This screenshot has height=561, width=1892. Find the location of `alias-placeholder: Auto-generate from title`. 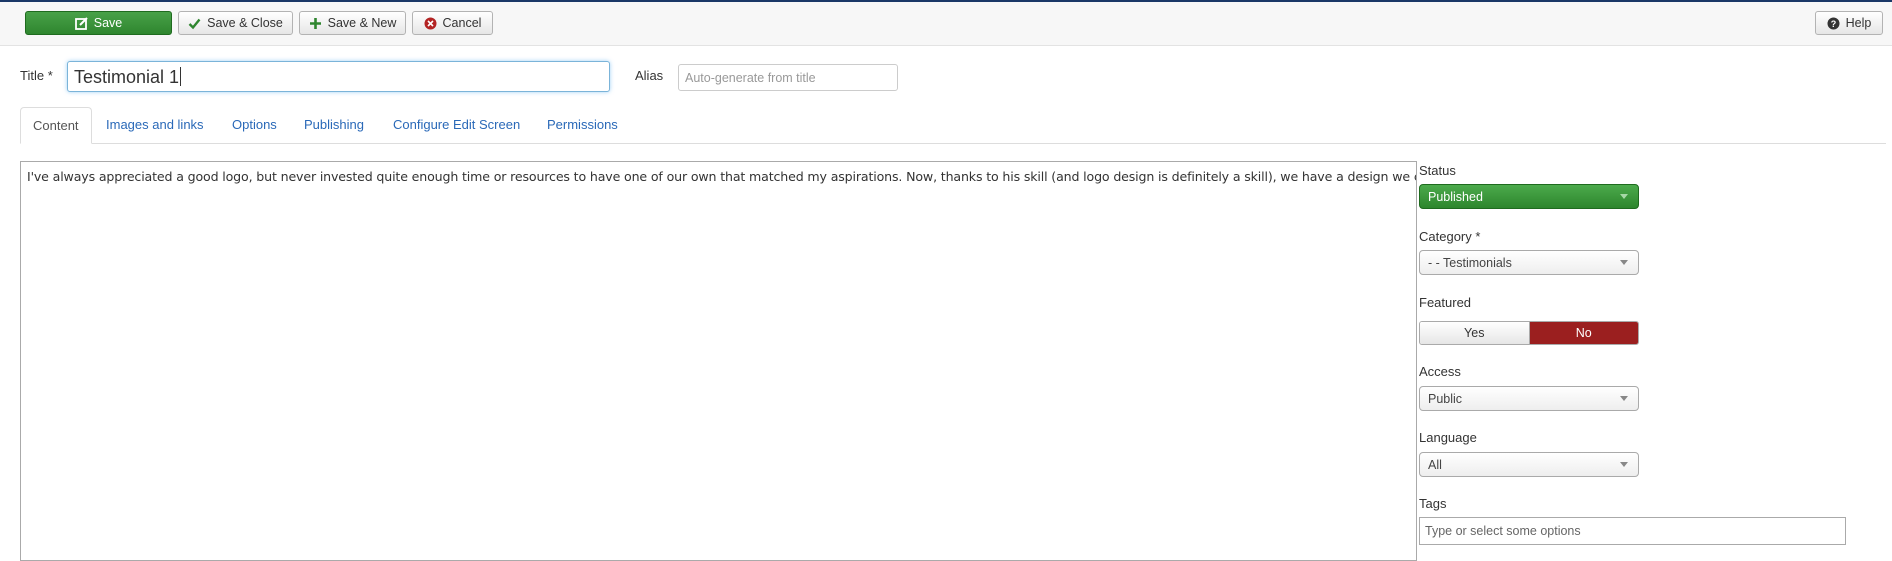

alias-placeholder: Auto-generate from title is located at coordinates (750, 78).